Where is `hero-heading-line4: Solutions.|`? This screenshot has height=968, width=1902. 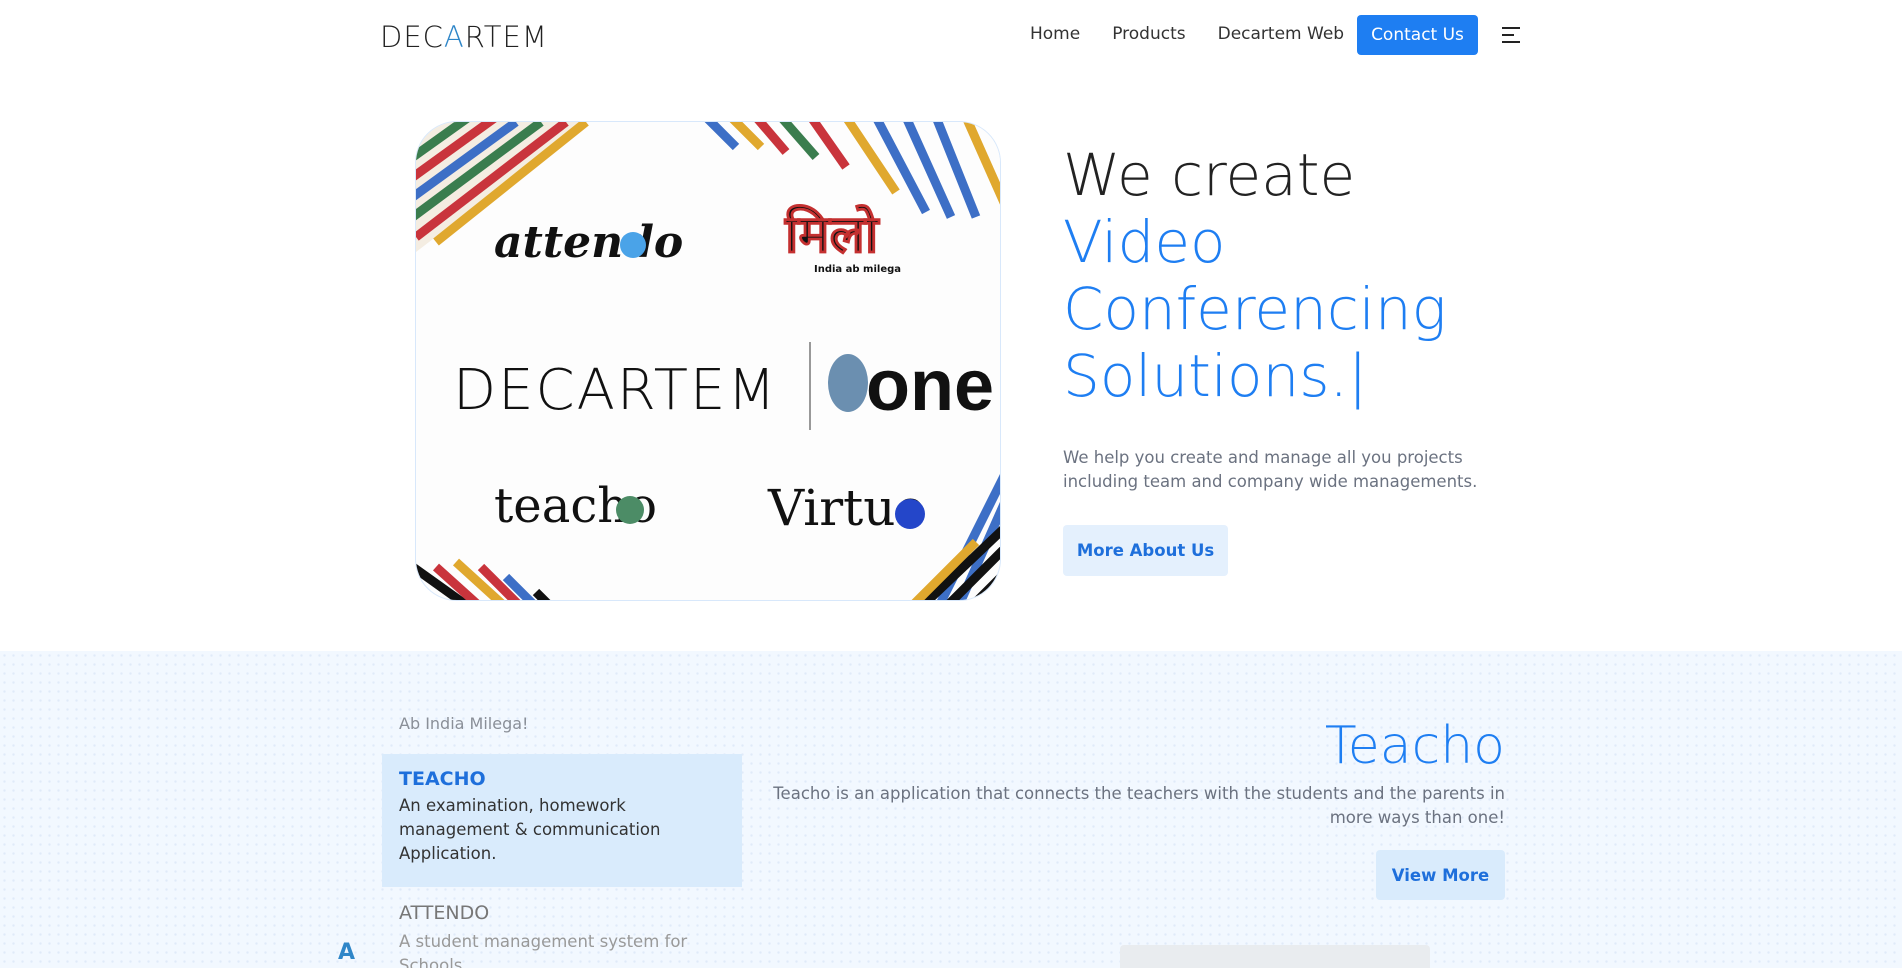
hero-heading-line4: Solutions.| is located at coordinates (1215, 376).